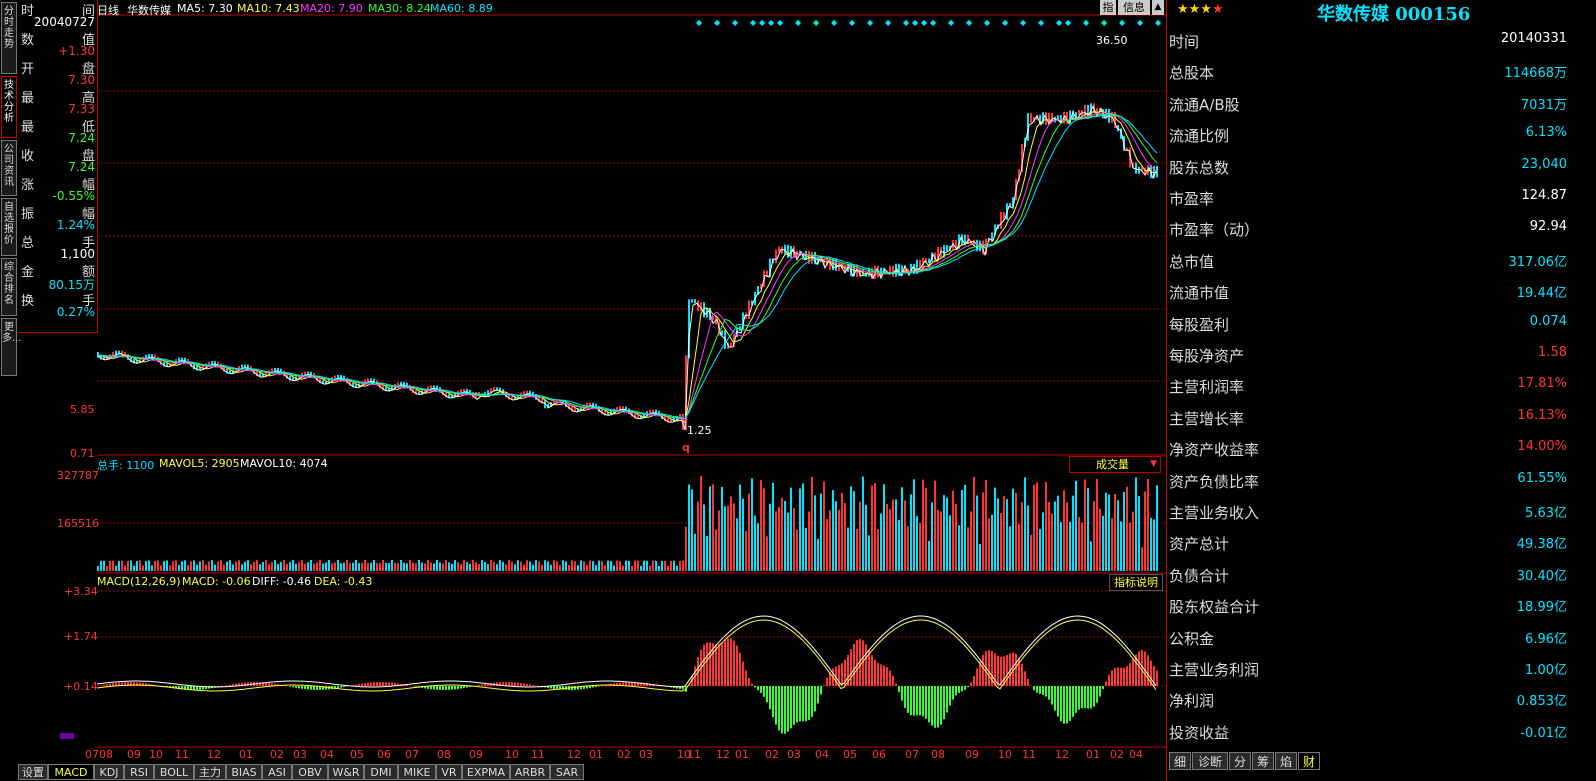  I want to click on f10-label: 市盈率（动）, so click(1214, 230).